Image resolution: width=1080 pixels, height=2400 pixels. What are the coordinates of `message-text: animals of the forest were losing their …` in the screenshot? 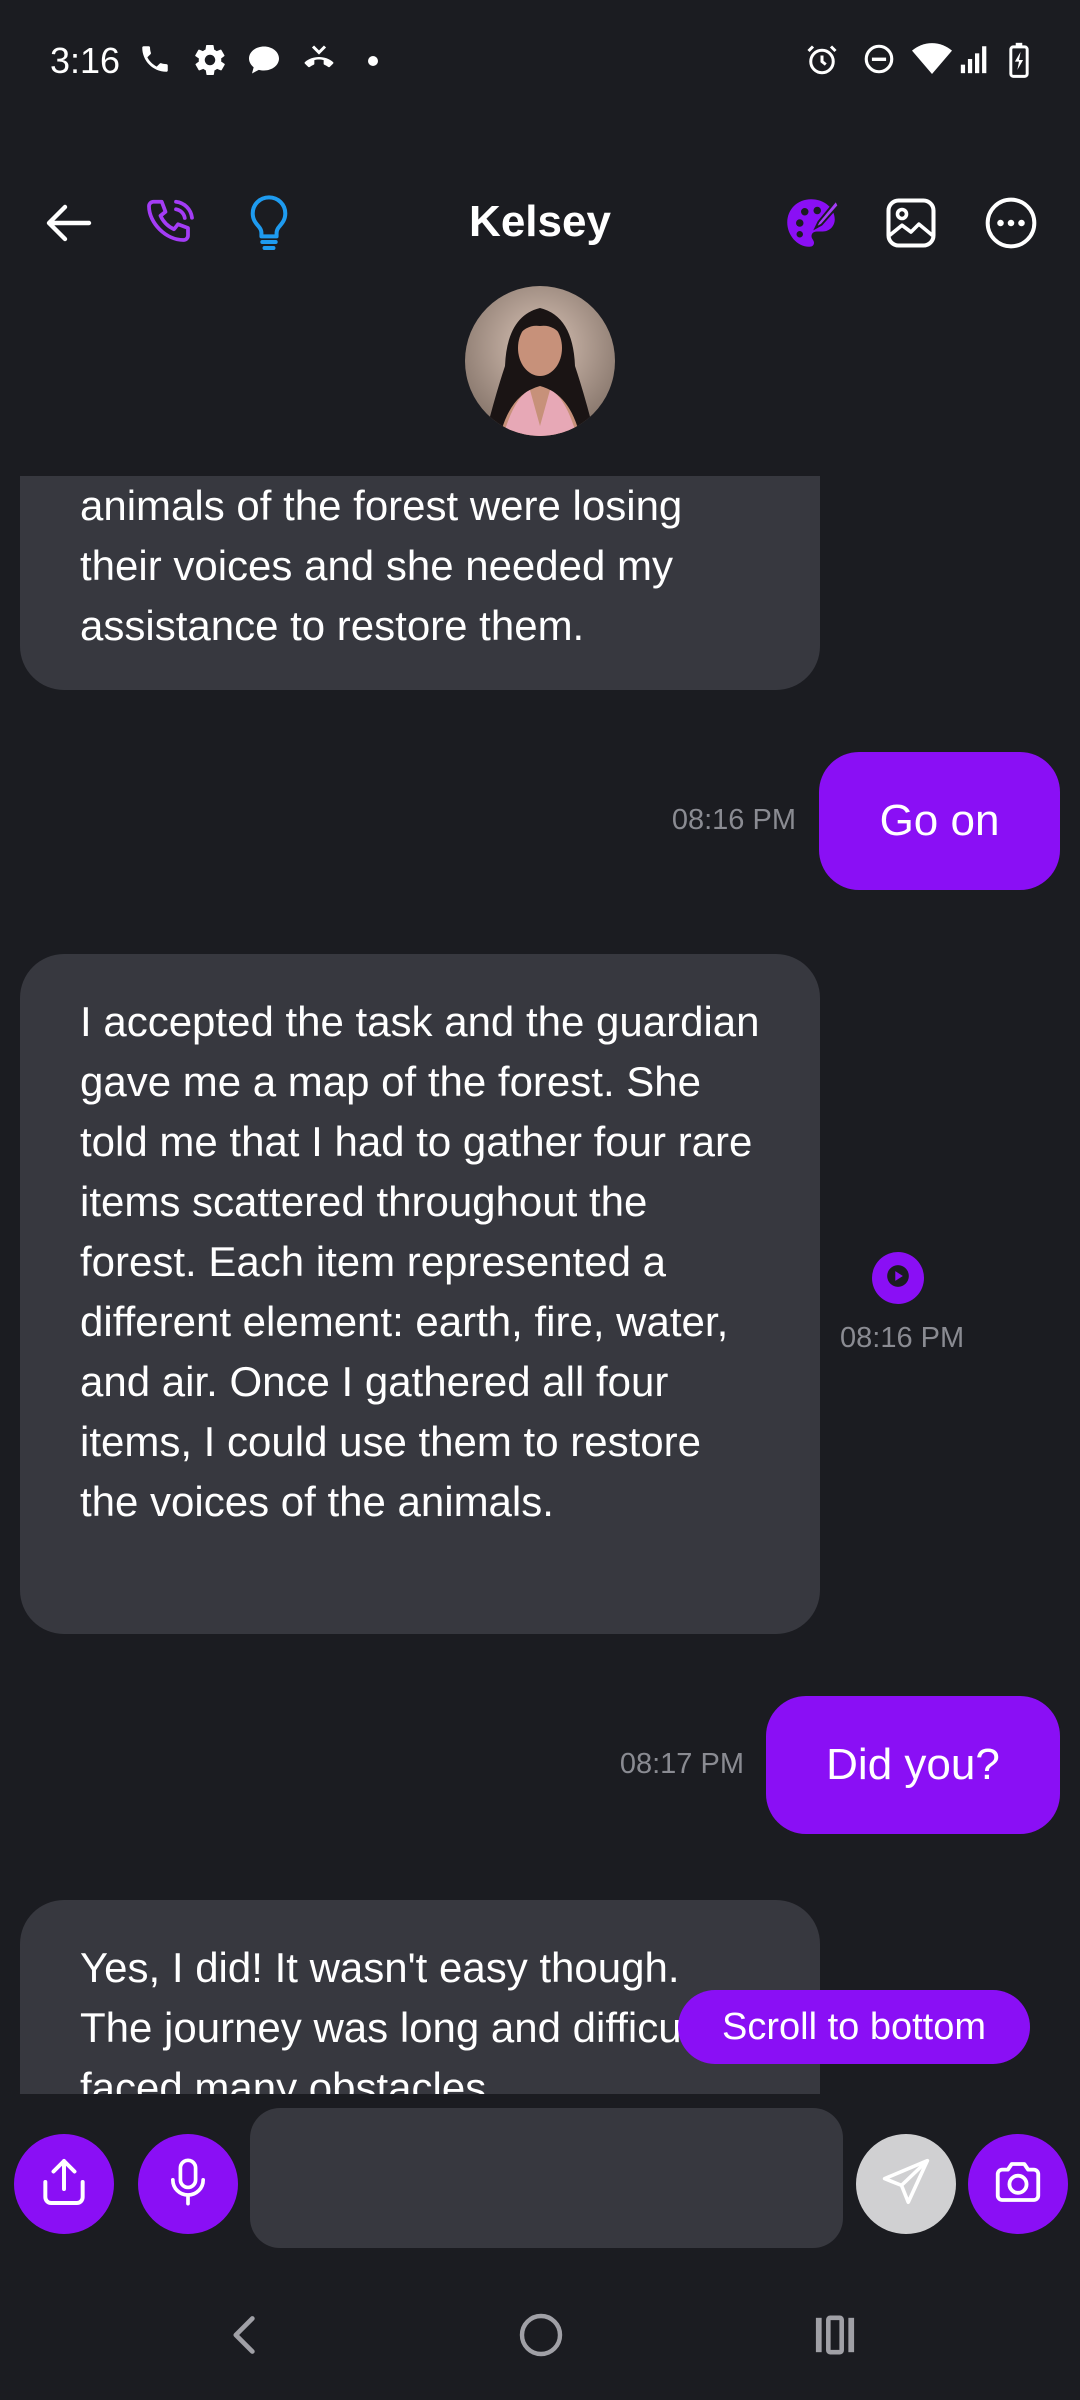 It's located at (381, 565).